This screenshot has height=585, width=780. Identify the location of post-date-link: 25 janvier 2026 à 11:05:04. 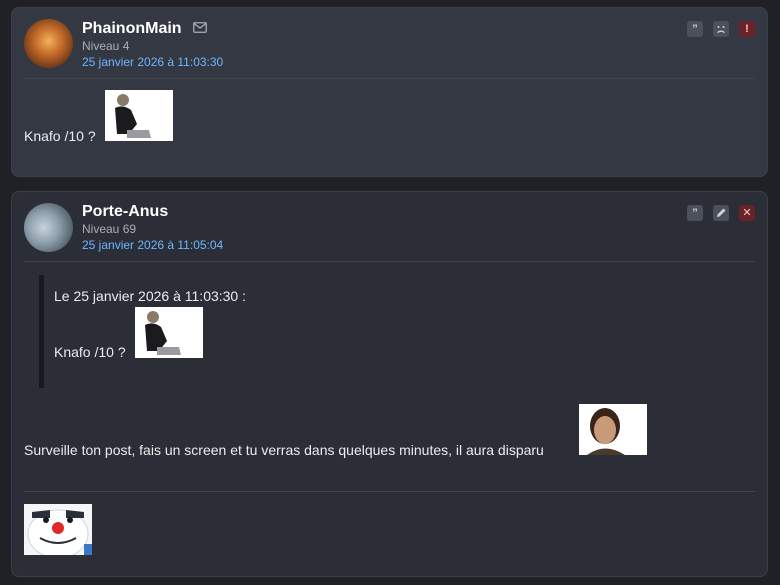
(152, 245).